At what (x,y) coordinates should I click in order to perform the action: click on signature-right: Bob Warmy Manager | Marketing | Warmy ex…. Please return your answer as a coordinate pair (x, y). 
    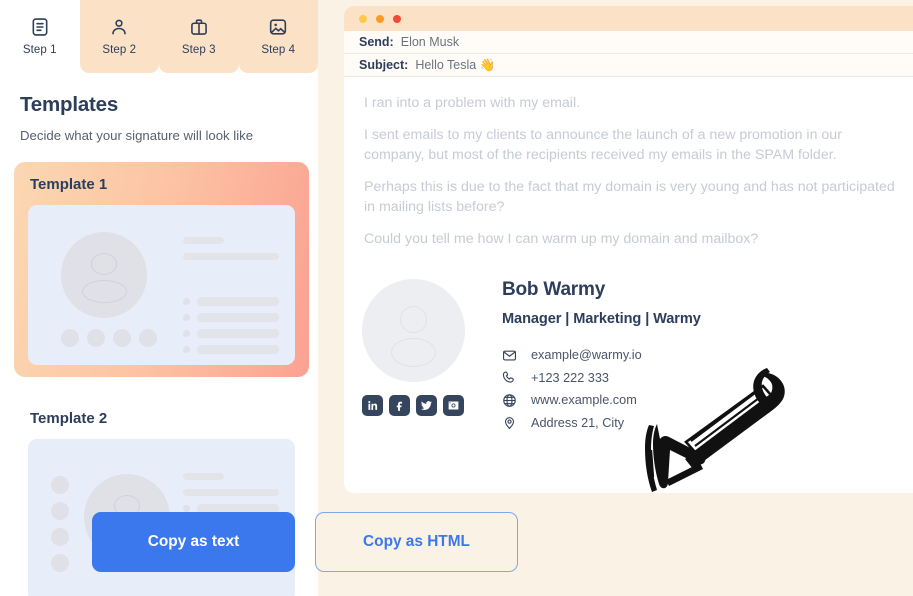
    Looking at the image, I should click on (601, 356).